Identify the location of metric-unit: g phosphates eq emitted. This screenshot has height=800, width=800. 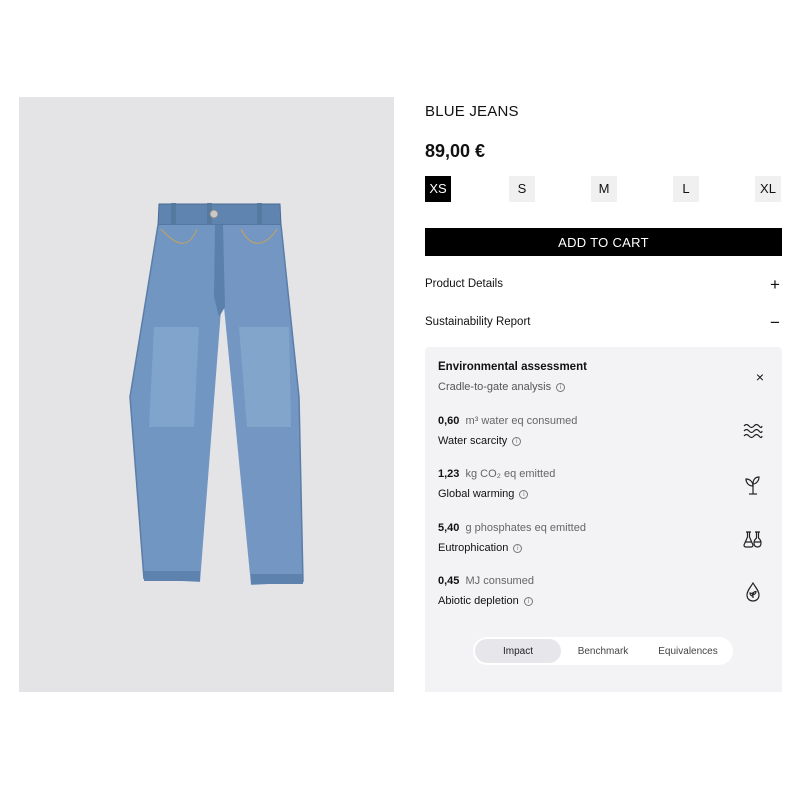
(525, 528).